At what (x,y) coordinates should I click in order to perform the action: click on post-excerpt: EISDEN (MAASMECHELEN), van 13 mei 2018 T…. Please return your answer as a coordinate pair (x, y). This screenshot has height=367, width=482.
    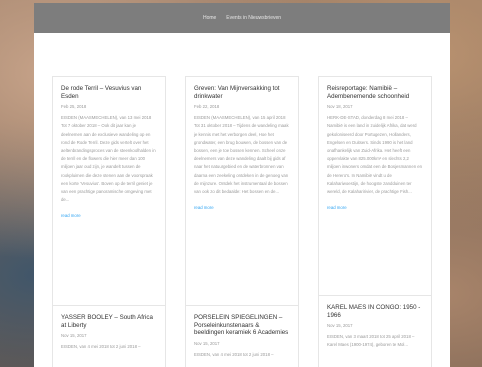
    Looking at the image, I should click on (108, 159).